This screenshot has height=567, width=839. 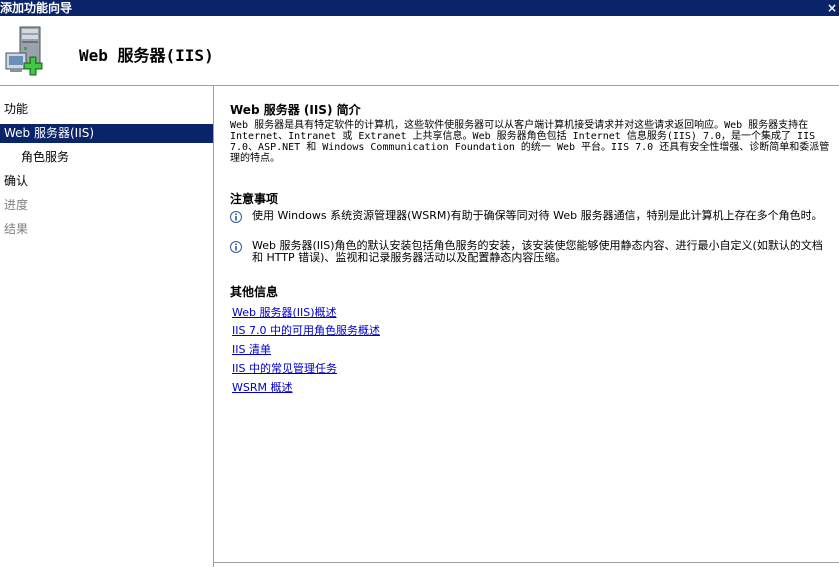 What do you see at coordinates (106, 133) in the screenshot?
I see `sidebar-item-web-server: Web 服务器(IIS)` at bounding box center [106, 133].